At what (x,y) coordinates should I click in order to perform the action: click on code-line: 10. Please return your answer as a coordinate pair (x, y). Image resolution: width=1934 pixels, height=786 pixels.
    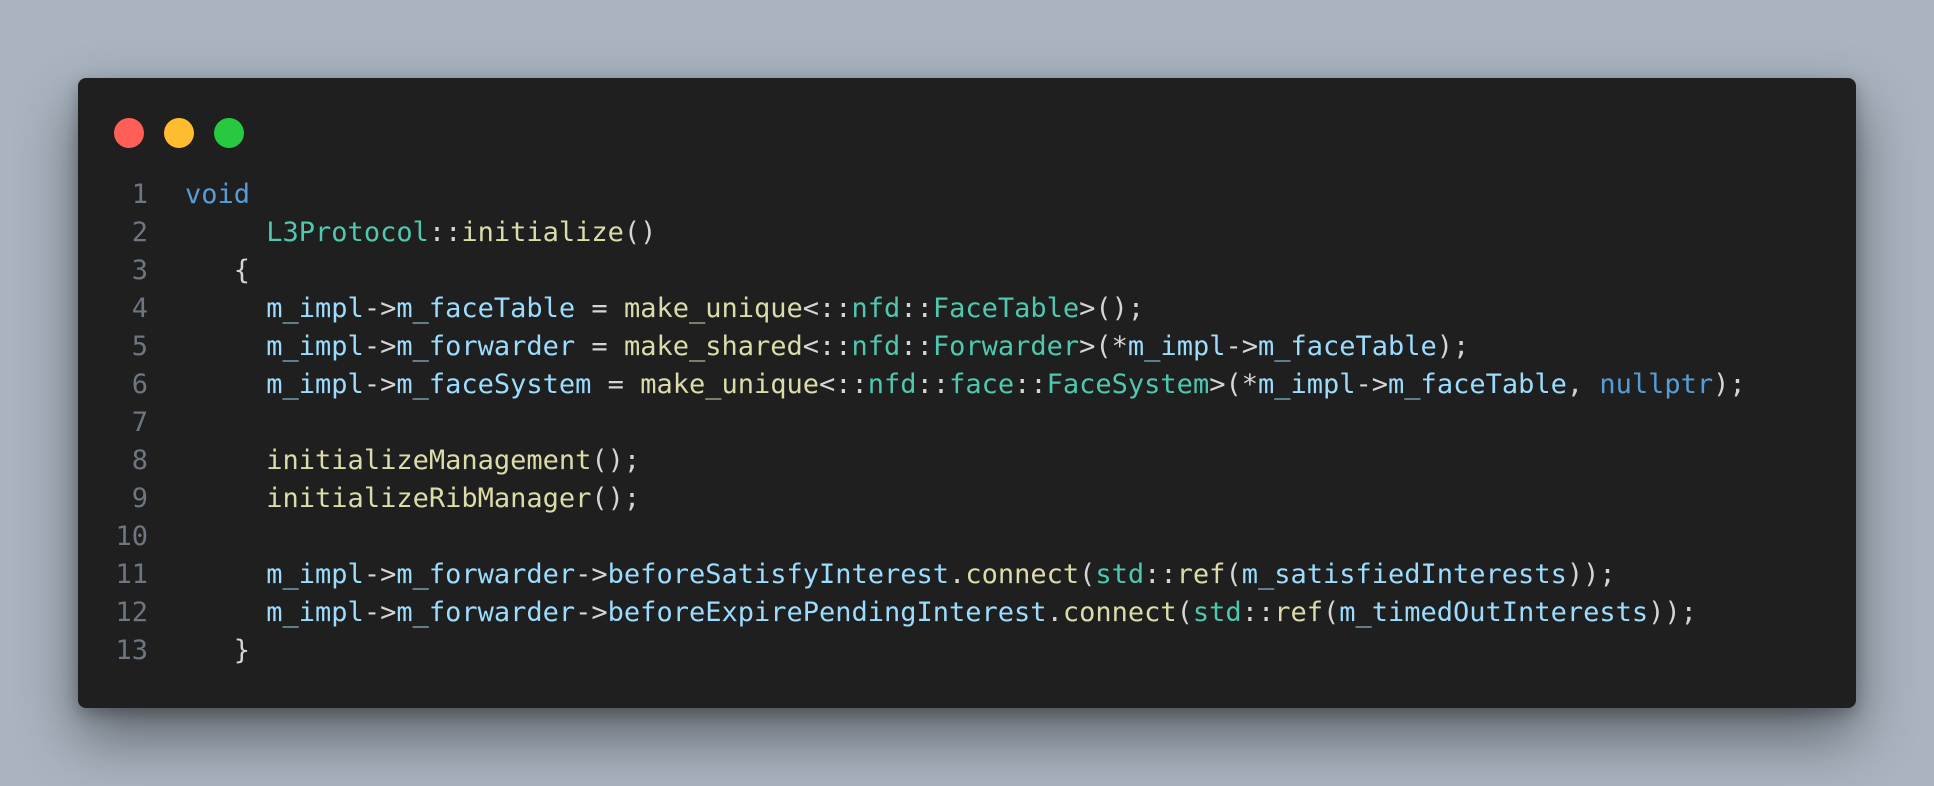
    Looking at the image, I should click on (967, 537).